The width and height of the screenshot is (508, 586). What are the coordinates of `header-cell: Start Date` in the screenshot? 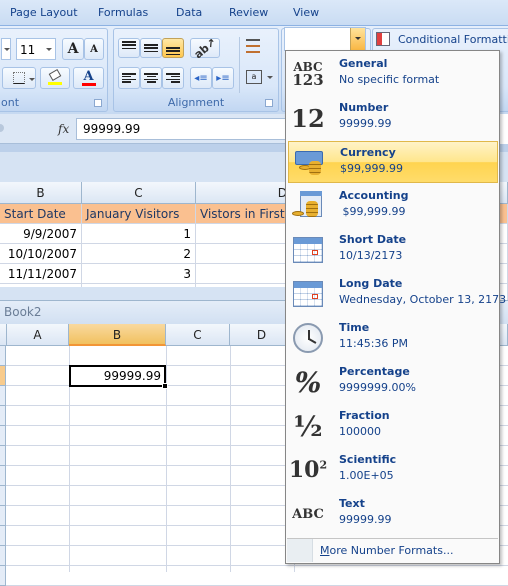 It's located at (41, 214).